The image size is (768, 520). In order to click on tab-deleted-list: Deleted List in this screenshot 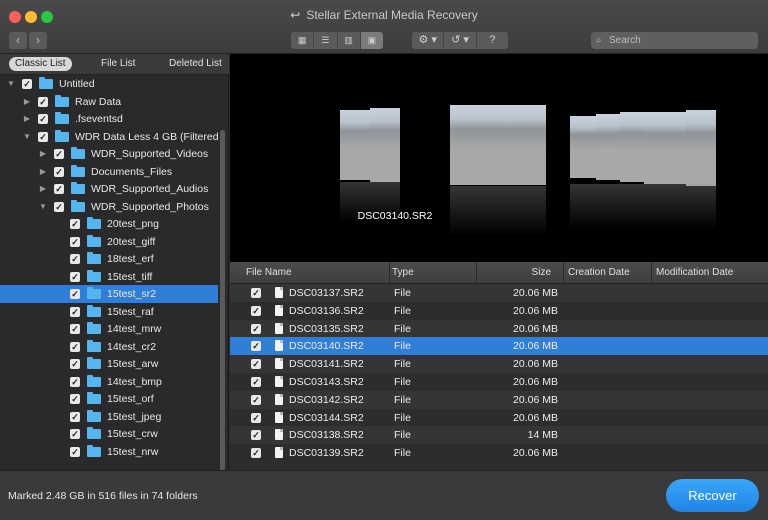, I will do `click(195, 64)`.